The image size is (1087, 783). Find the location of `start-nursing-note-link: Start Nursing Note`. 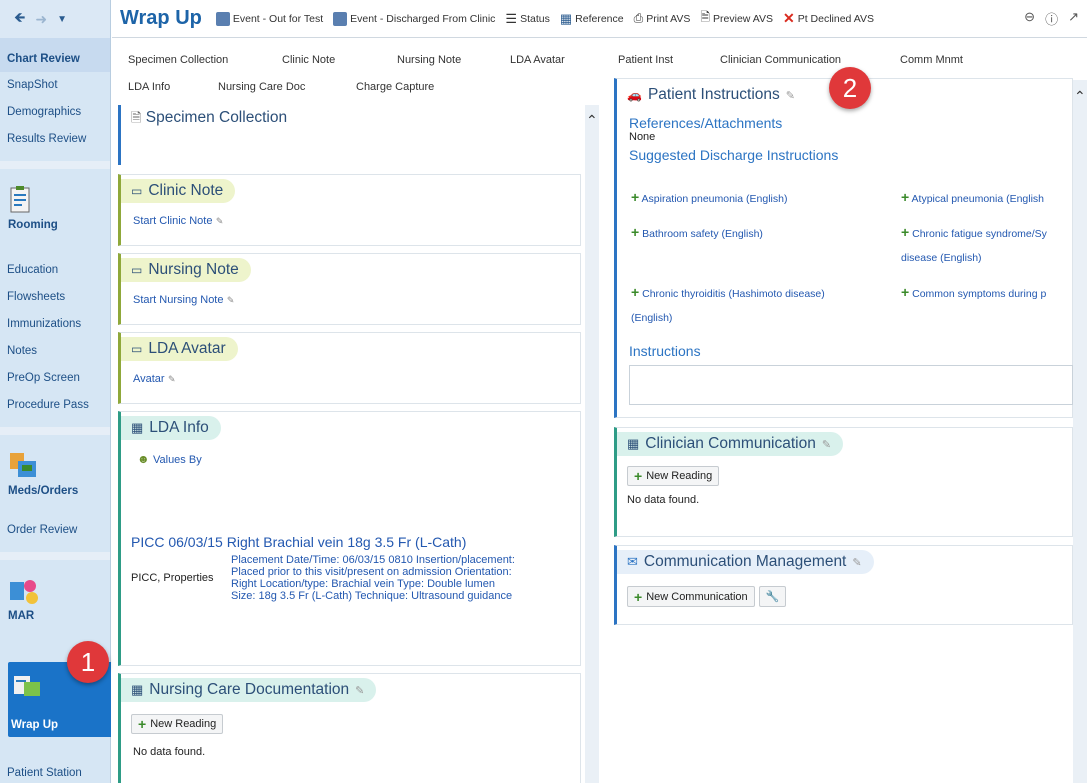

start-nursing-note-link: Start Nursing Note is located at coordinates (178, 300).